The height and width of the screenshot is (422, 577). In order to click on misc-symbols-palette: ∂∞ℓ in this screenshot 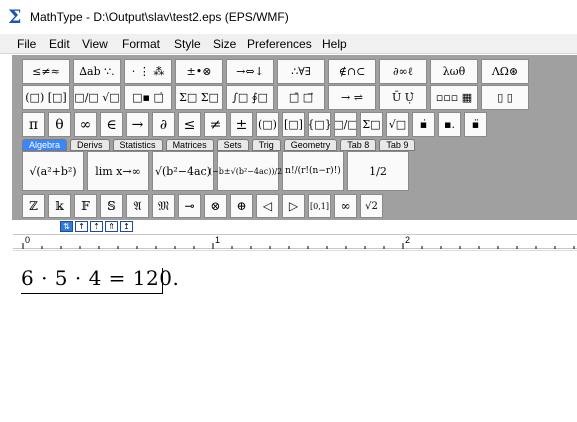, I will do `click(403, 71)`.